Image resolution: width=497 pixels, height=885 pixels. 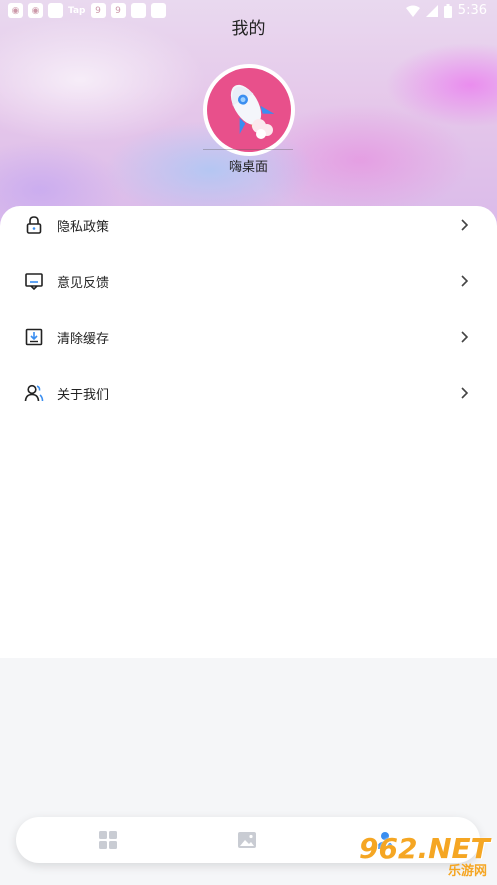 I want to click on menu-item-label: 清除缓存, so click(x=83, y=339).